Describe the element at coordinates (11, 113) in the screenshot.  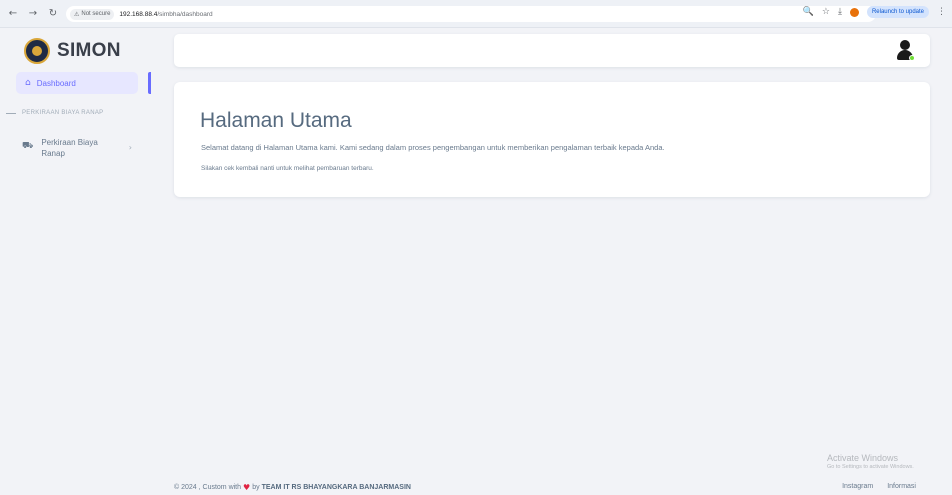
I see `section-divider` at that location.